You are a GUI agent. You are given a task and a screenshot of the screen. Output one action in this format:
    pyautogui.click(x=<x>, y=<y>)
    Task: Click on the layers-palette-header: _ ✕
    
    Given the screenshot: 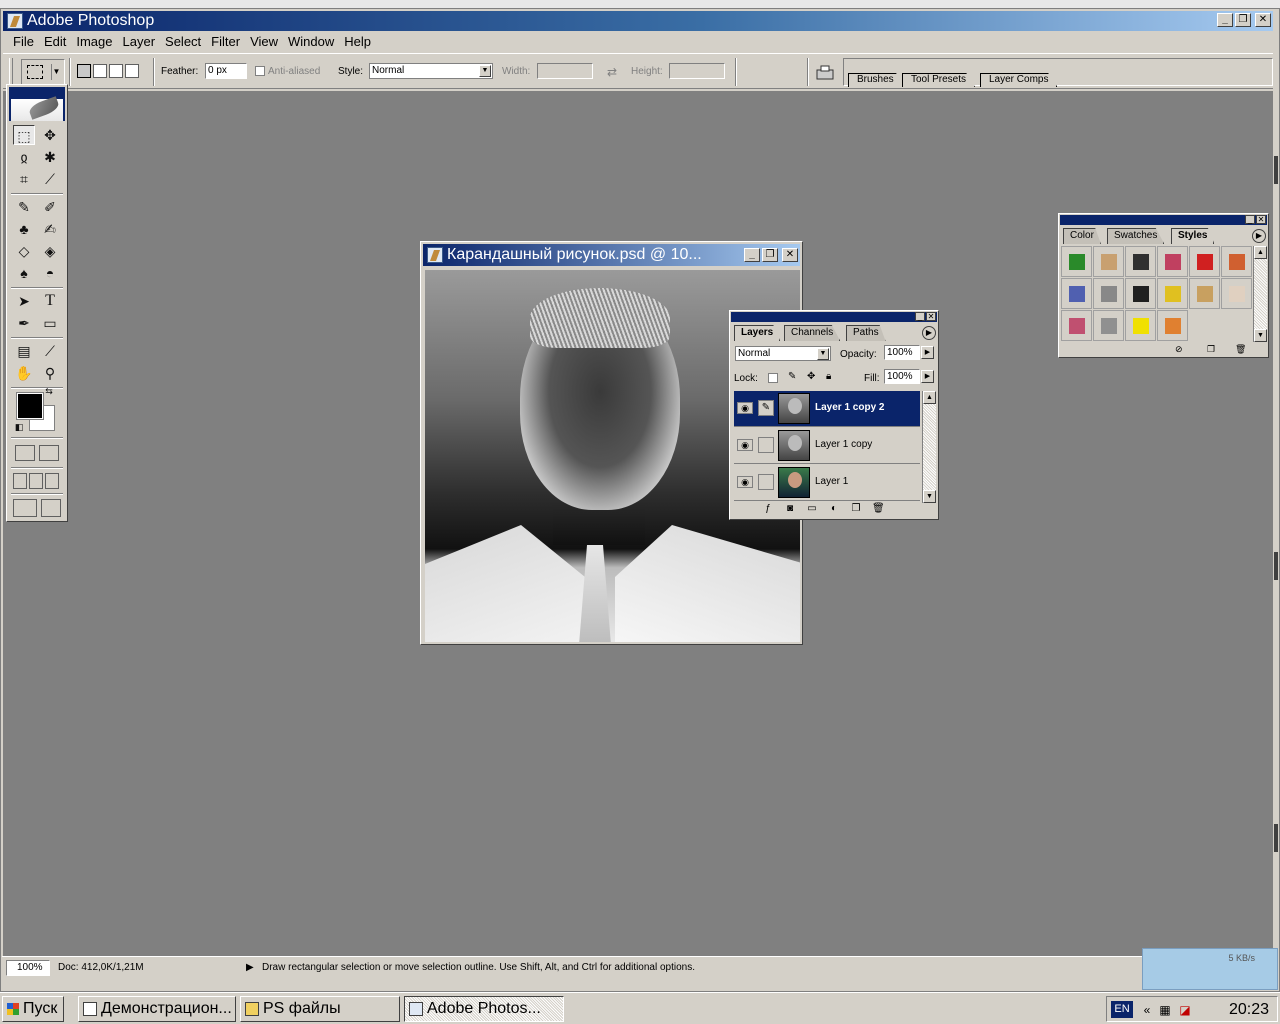 What is the action you would take?
    pyautogui.click(x=834, y=317)
    